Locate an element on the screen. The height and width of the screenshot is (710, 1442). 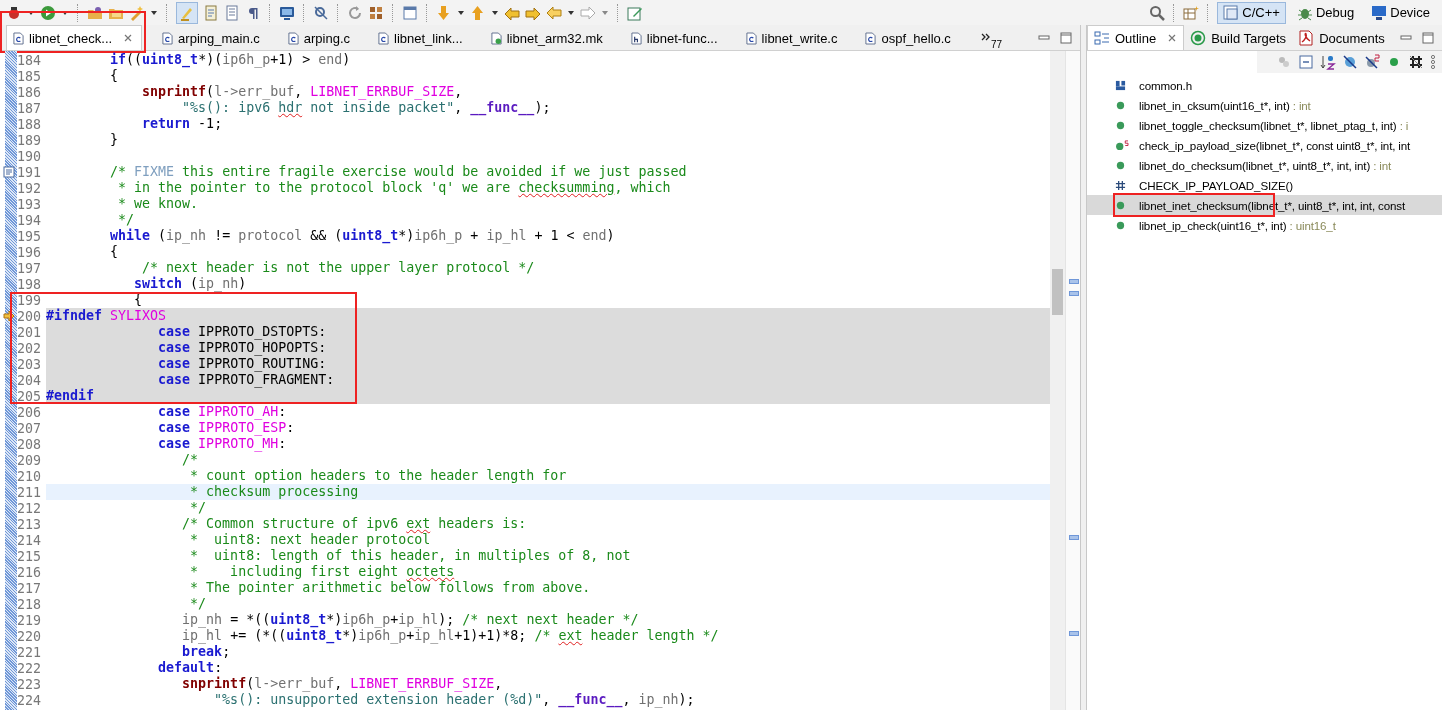
header-file-icon is located at coordinates (636, 38).